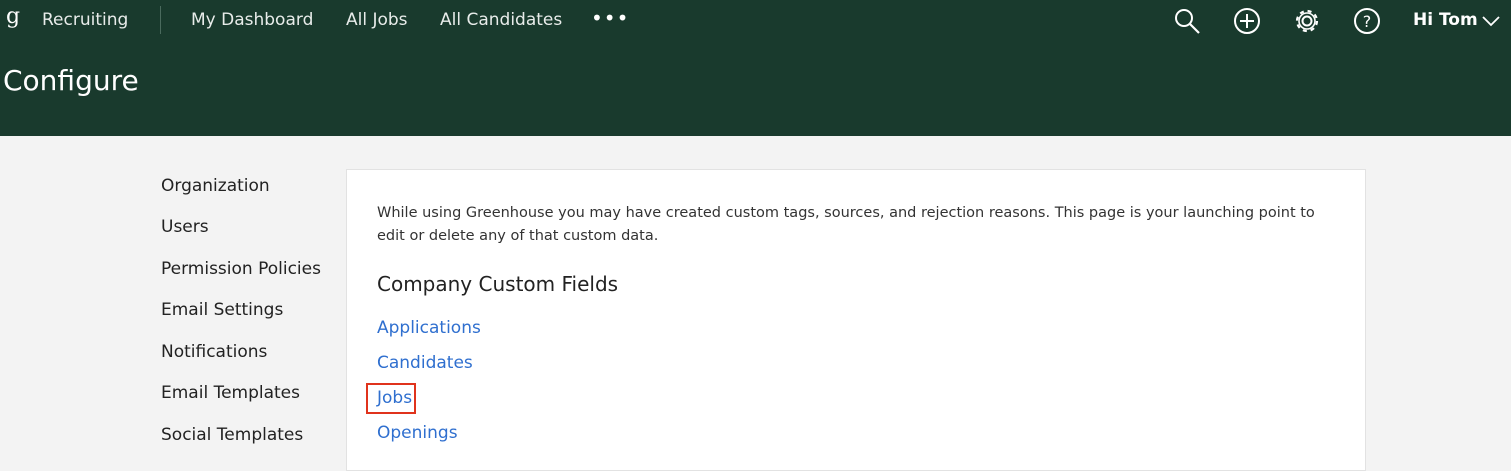 The width and height of the screenshot is (1511, 471). What do you see at coordinates (1187, 21) in the screenshot?
I see `search-icon` at bounding box center [1187, 21].